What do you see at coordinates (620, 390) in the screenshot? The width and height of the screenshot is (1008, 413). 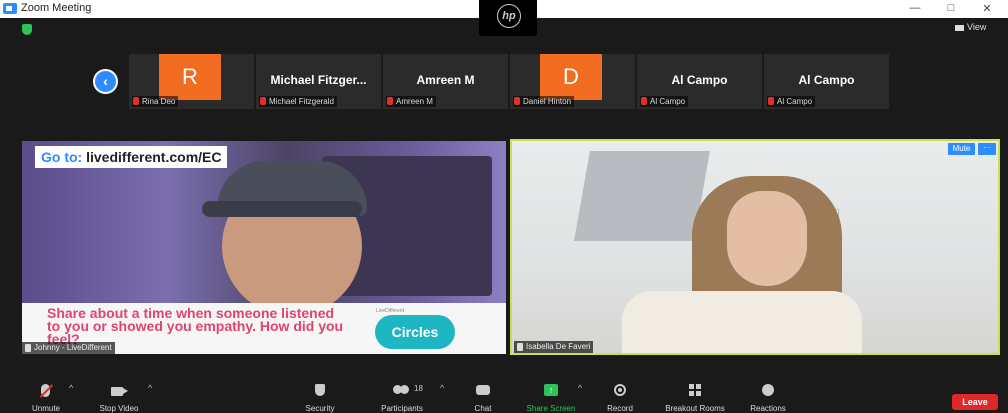 I see `record-icon` at bounding box center [620, 390].